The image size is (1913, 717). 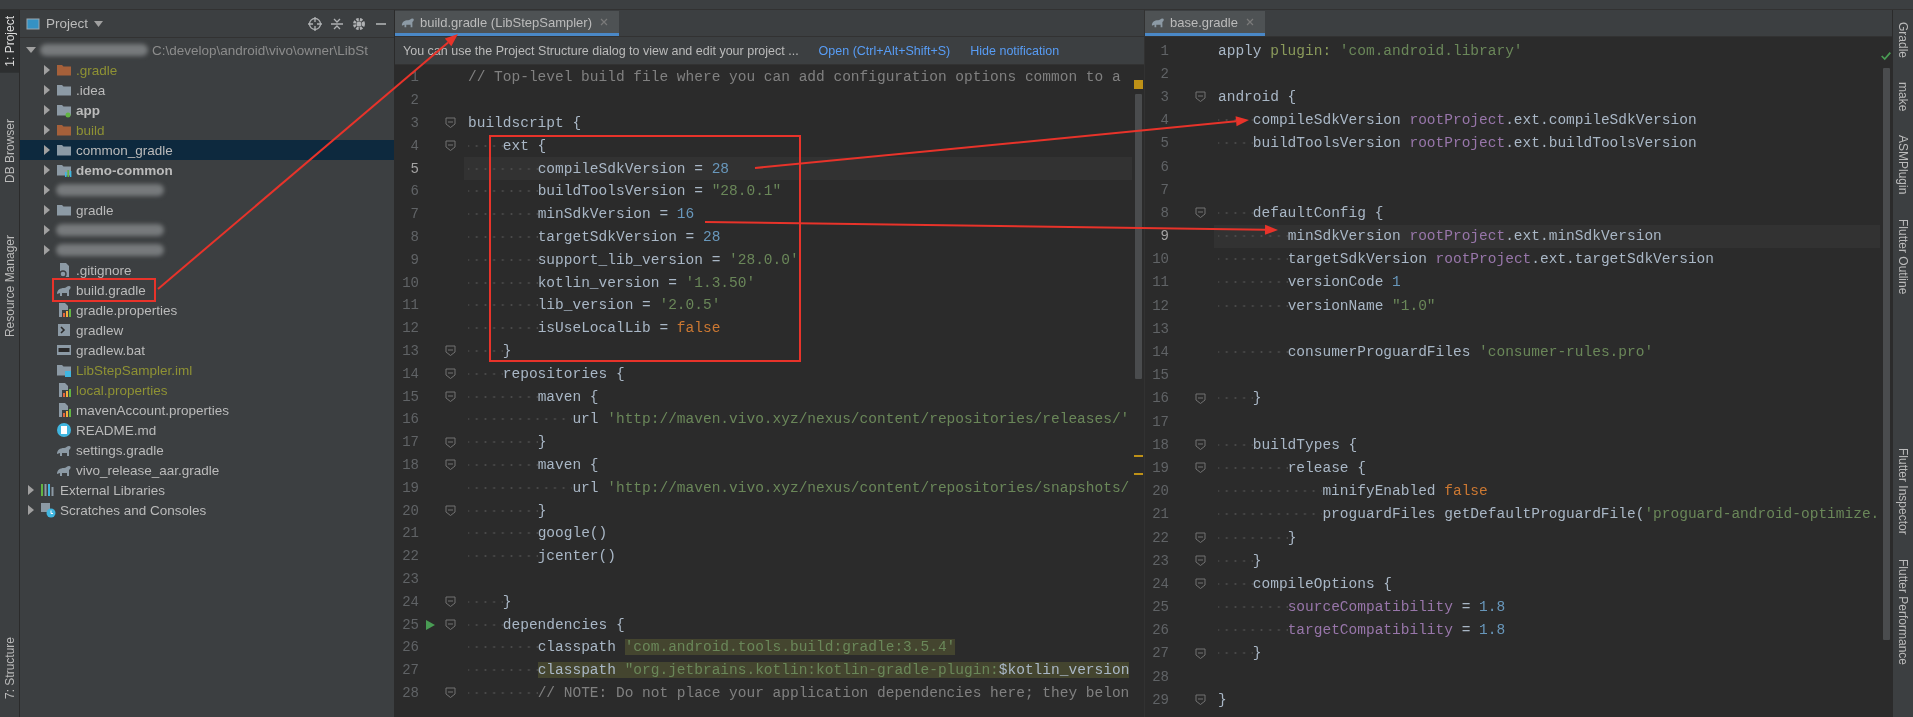 What do you see at coordinates (207, 510) in the screenshot?
I see `tree-item: Scratches and Consoles` at bounding box center [207, 510].